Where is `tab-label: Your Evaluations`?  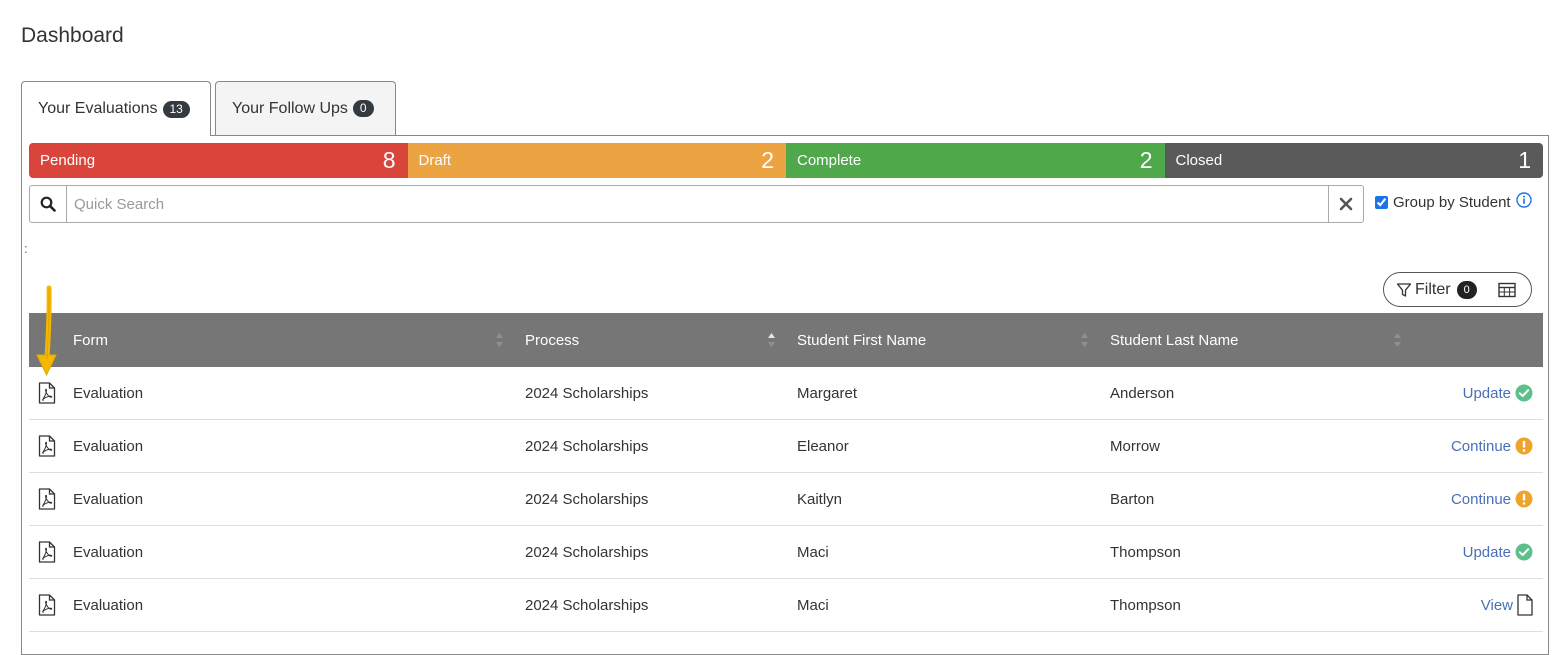
tab-label: Your Evaluations is located at coordinates (98, 108).